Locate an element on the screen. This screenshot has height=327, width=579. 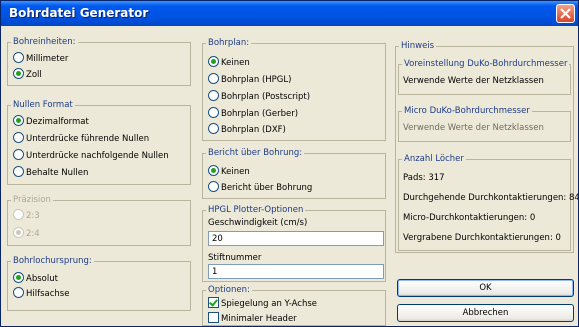
units-option-inch: Zoll is located at coordinates (27, 74).